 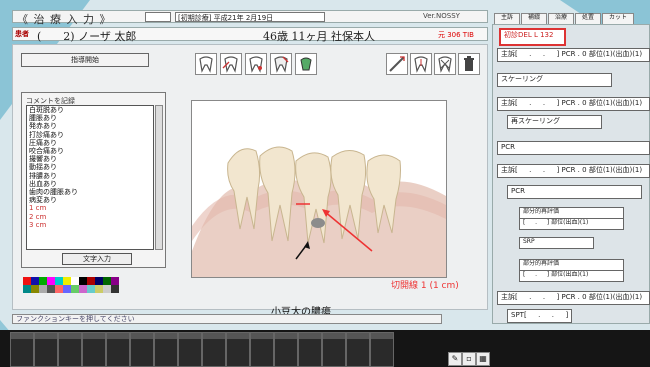 I want to click on patient-bar: 患者 ( 2) ノーザ 太郎 46歳 11ヶ月 社保本人 元 306 TIB, so click(x=250, y=35).